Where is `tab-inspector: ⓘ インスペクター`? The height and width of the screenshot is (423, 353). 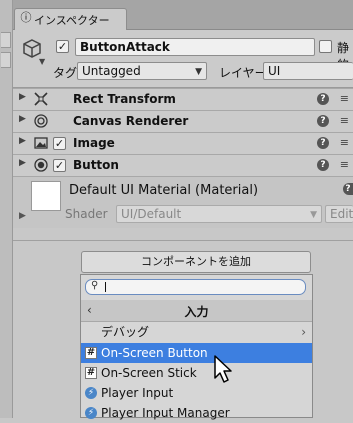
tab-inspector: ⓘ インスペクター is located at coordinates (70, 19).